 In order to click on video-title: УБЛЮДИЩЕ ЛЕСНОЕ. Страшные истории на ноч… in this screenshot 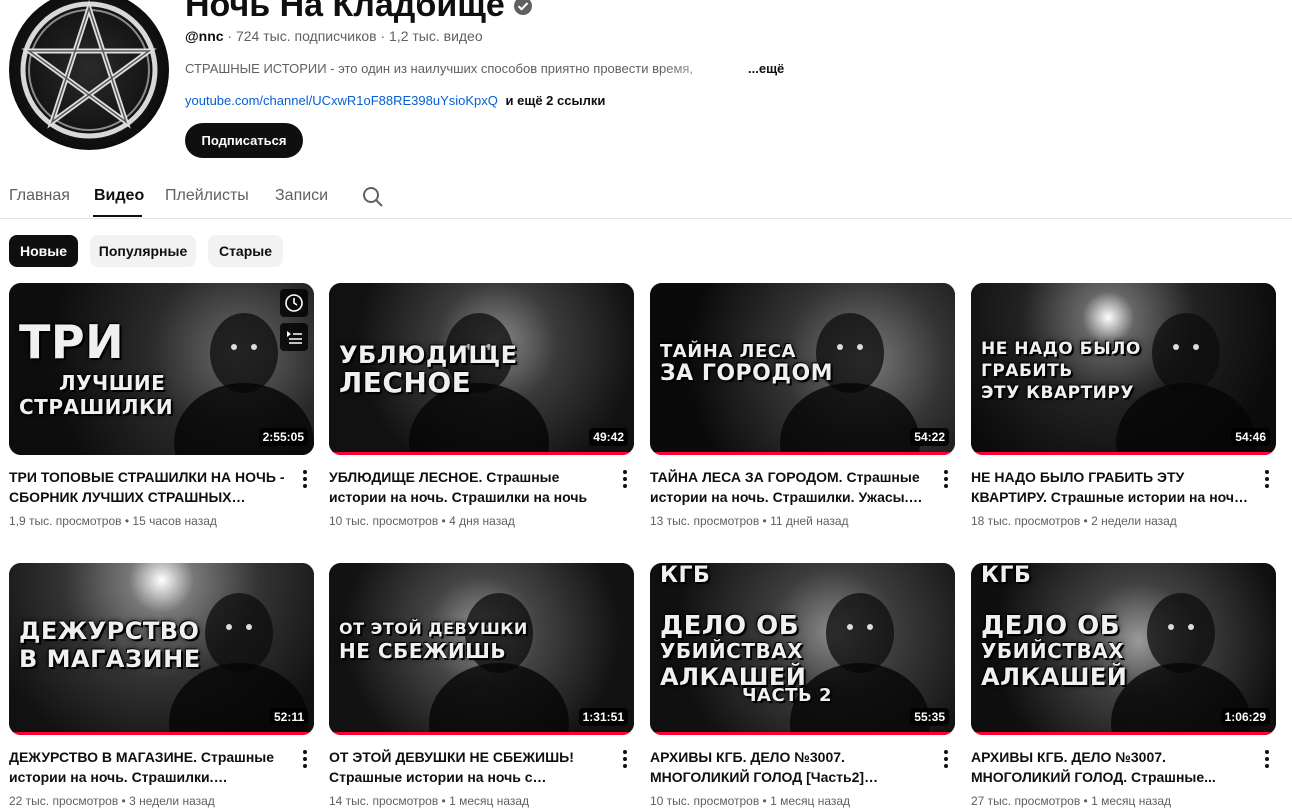, I will do `click(469, 487)`.